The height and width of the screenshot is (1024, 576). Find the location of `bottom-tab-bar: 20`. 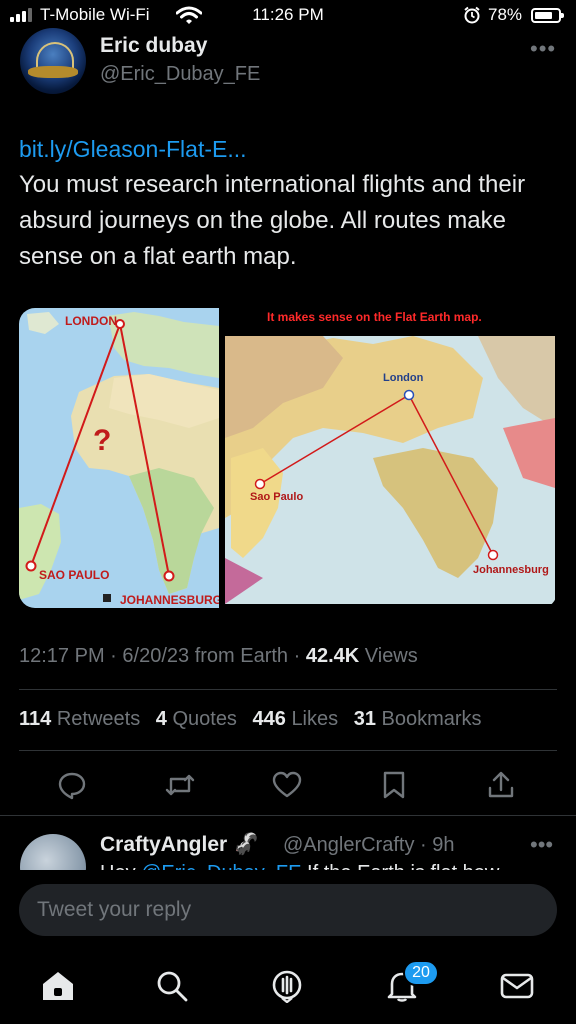

bottom-tab-bar: 20 is located at coordinates (288, 988).